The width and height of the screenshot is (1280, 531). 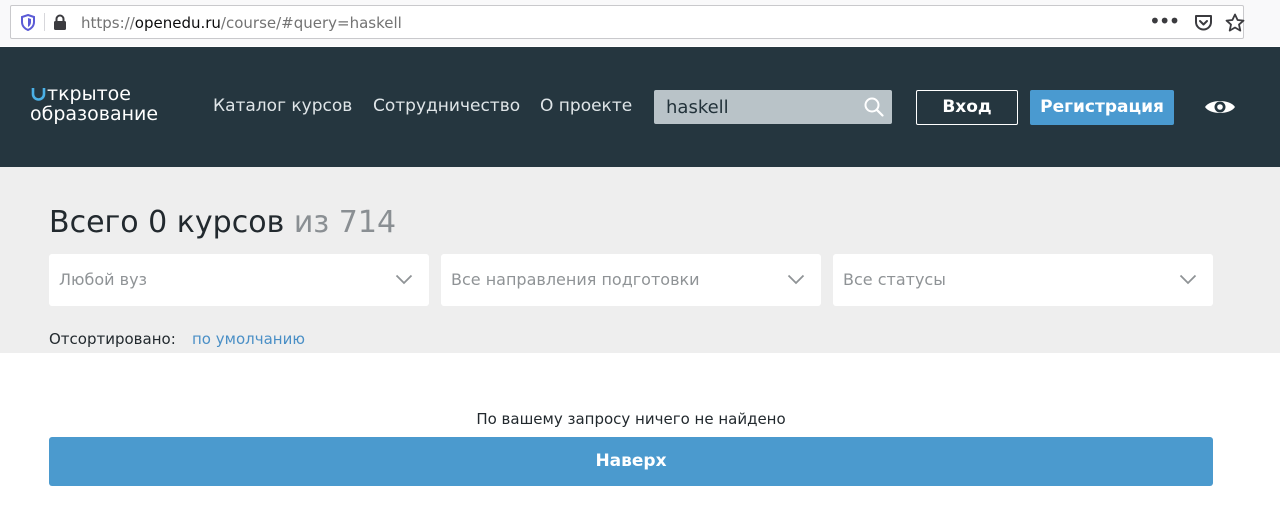 I want to click on nav-item-about: О проекте, so click(x=586, y=106).